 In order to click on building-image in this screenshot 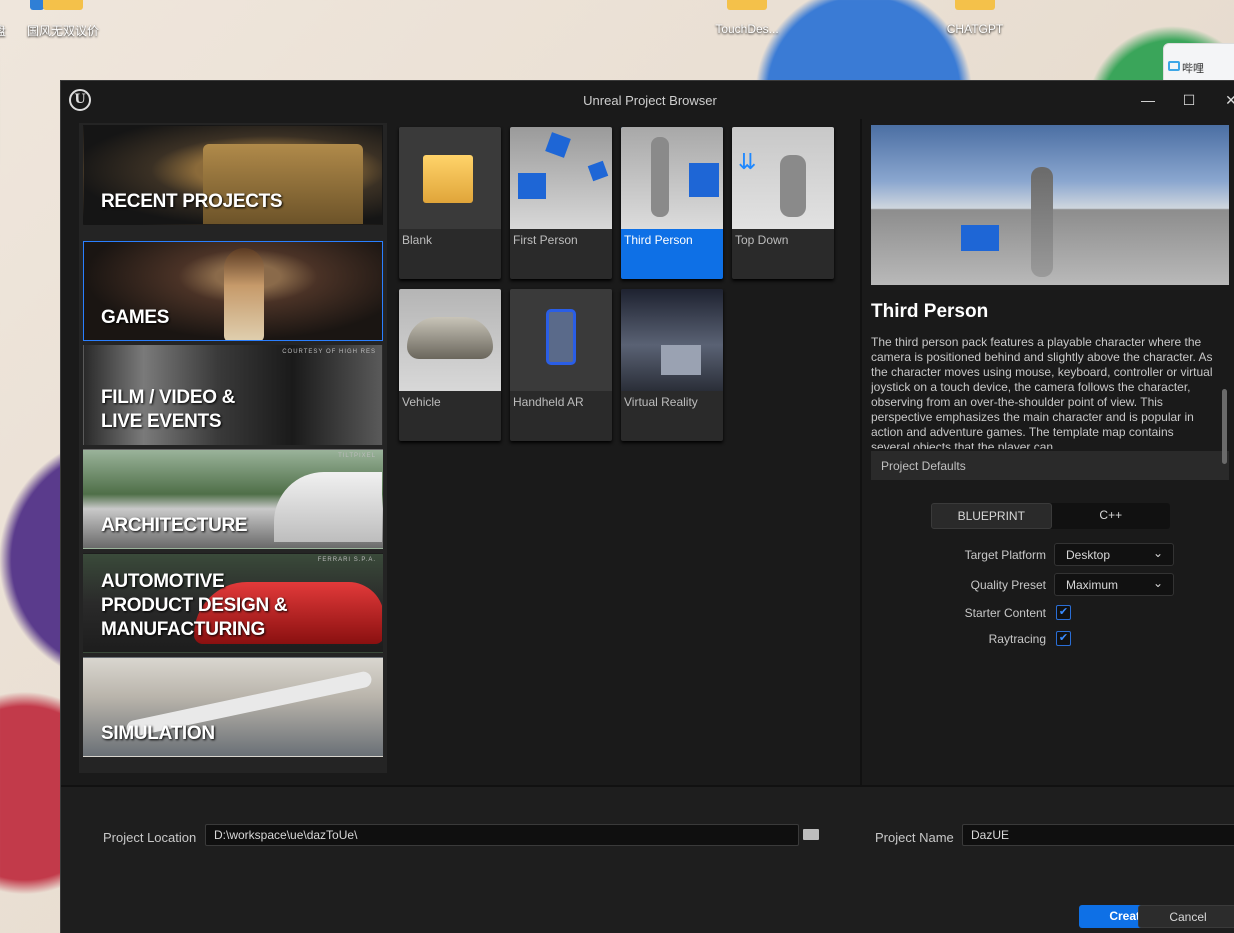, I will do `click(328, 507)`.